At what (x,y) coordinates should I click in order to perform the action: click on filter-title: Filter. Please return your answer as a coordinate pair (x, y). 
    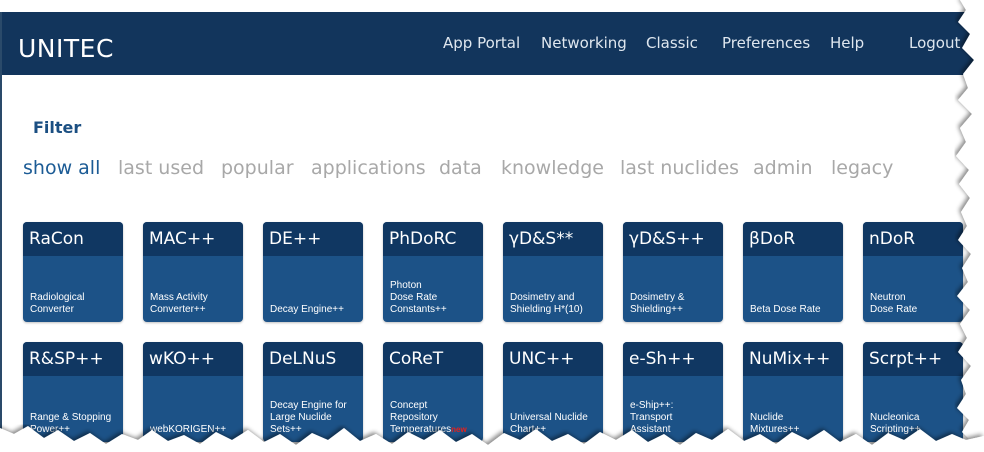
    Looking at the image, I should click on (57, 127).